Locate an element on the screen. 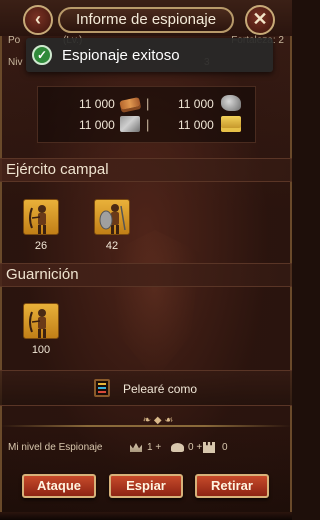 The image size is (320, 520). spy-level-row: Mi nivel de Espionaje 1 + 0 + 0 is located at coordinates (146, 449).